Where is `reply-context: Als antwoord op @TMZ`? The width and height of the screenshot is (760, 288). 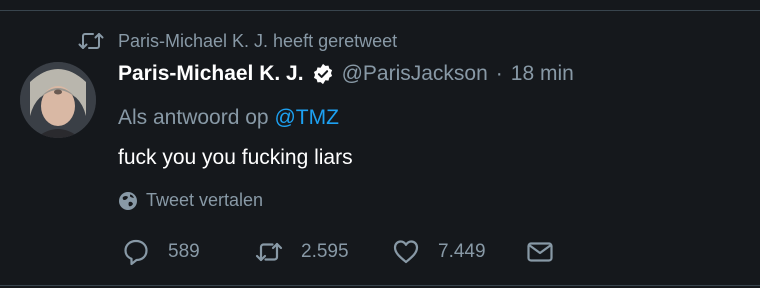 reply-context: Als antwoord op @TMZ is located at coordinates (228, 118).